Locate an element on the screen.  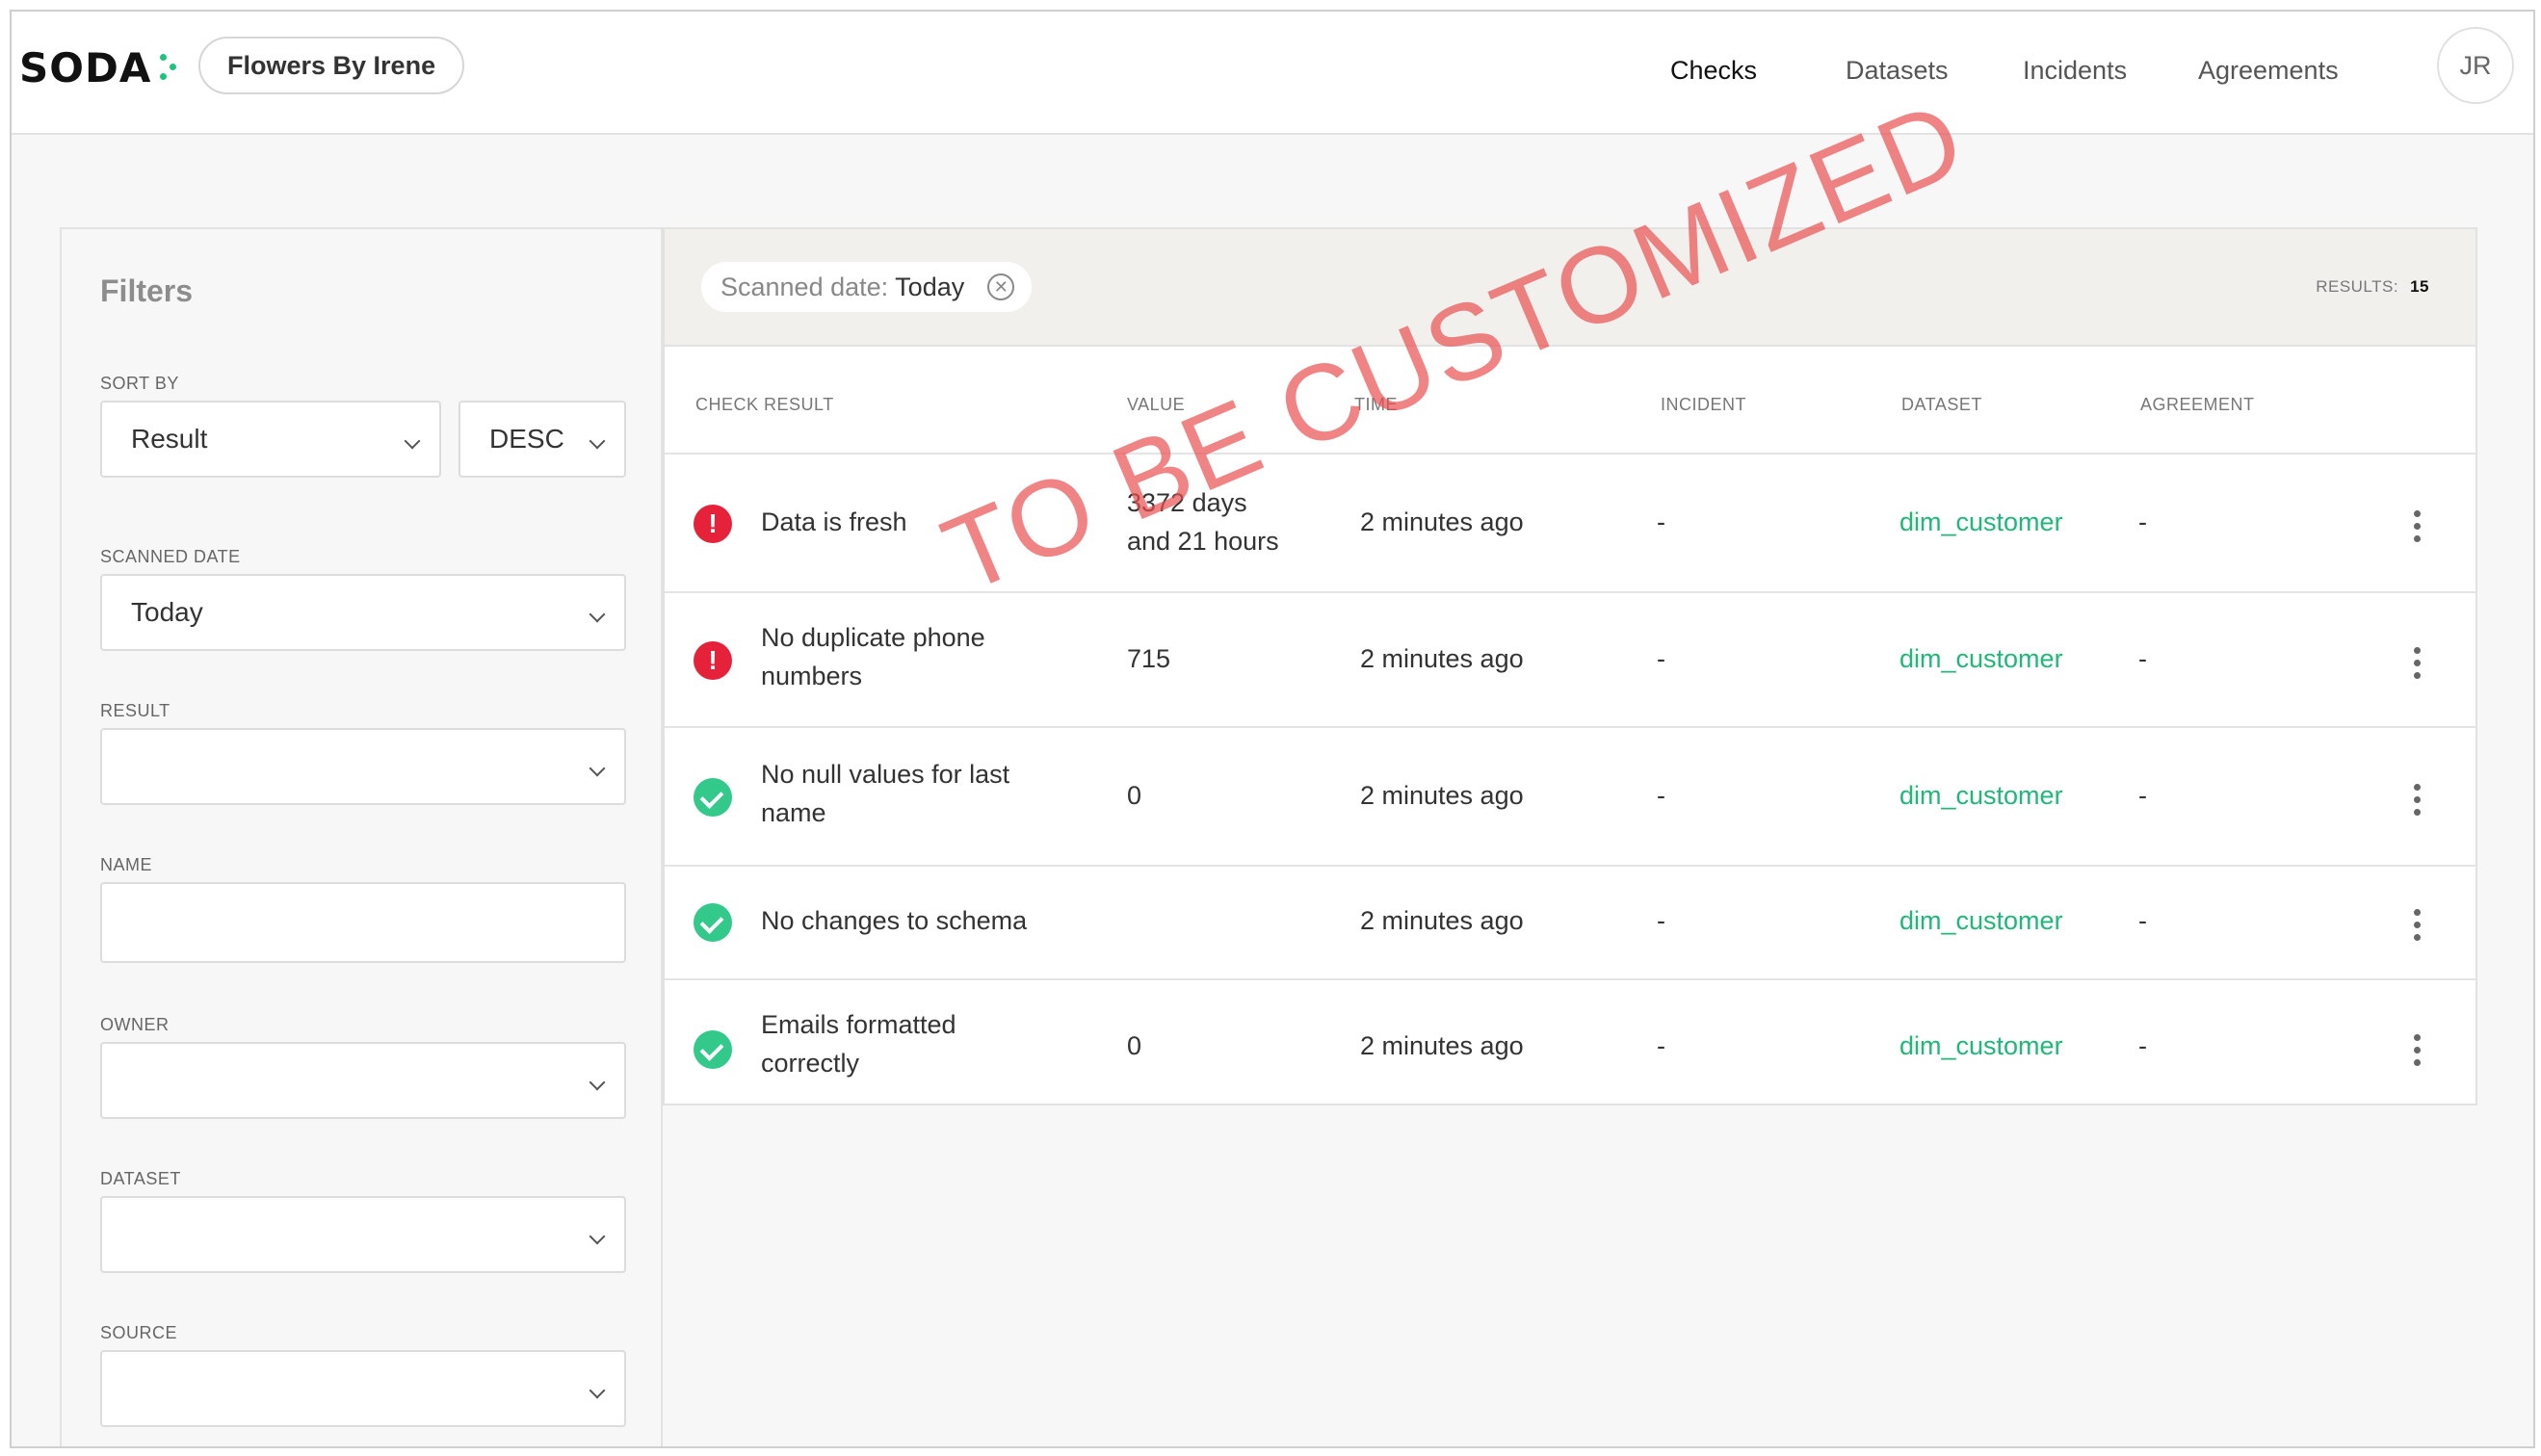
name-input is located at coordinates (363, 922).